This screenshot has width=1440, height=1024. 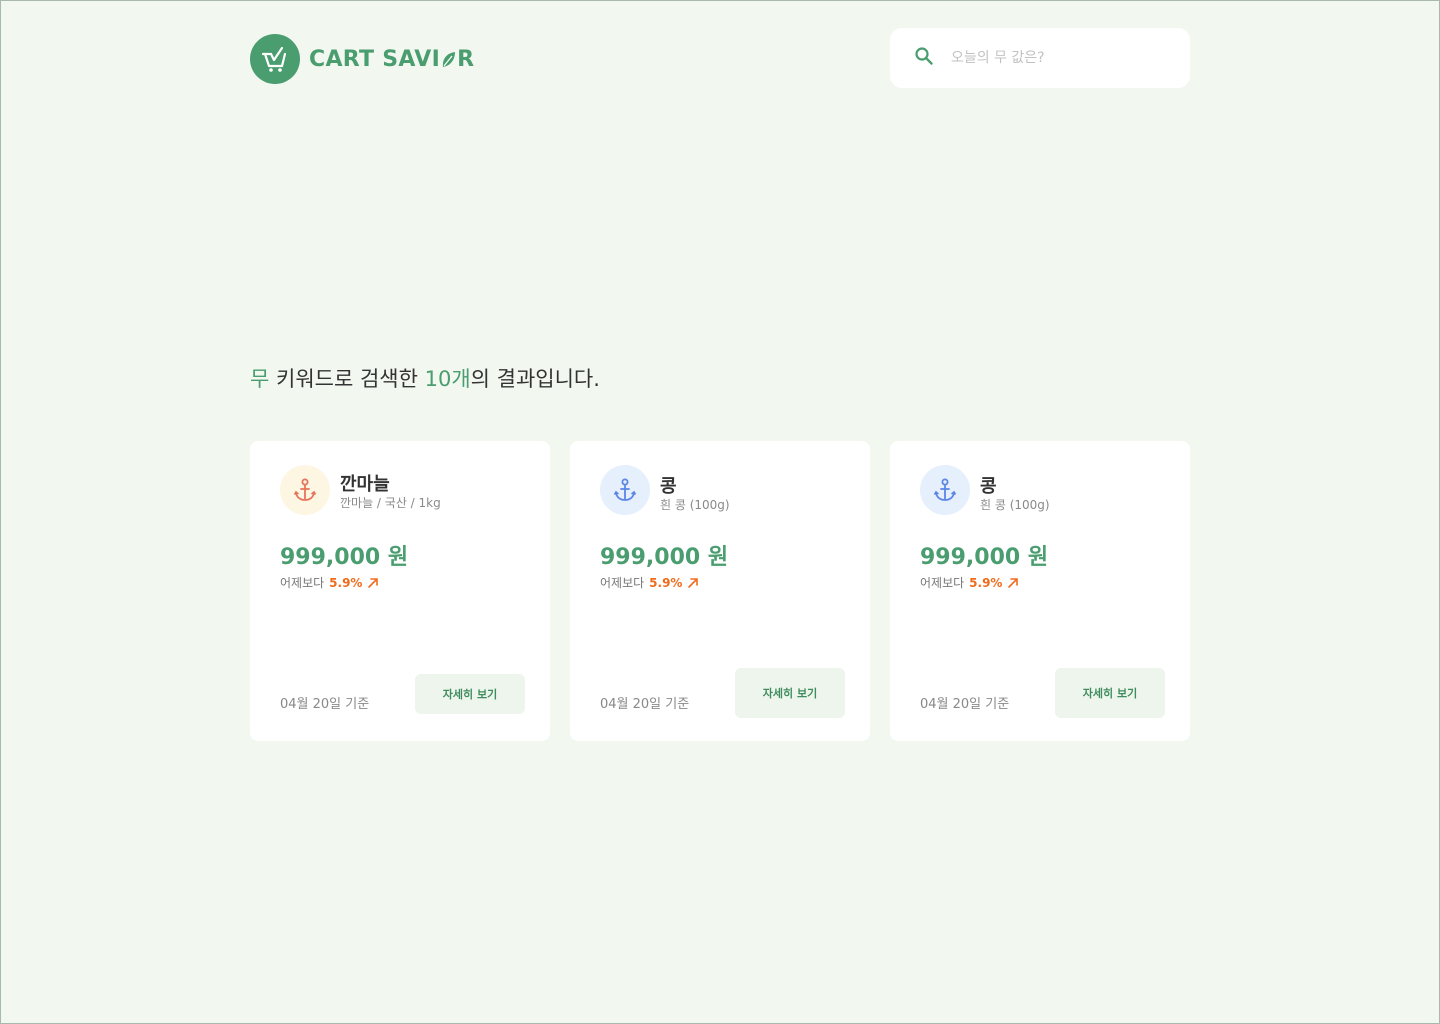 I want to click on search-box, so click(x=1040, y=58).